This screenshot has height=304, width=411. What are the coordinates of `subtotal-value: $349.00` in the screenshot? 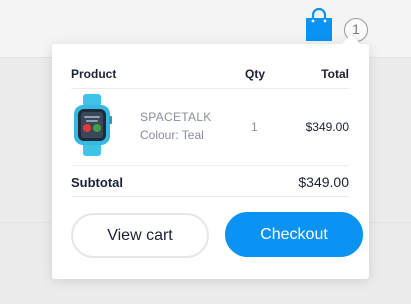 It's located at (323, 182).